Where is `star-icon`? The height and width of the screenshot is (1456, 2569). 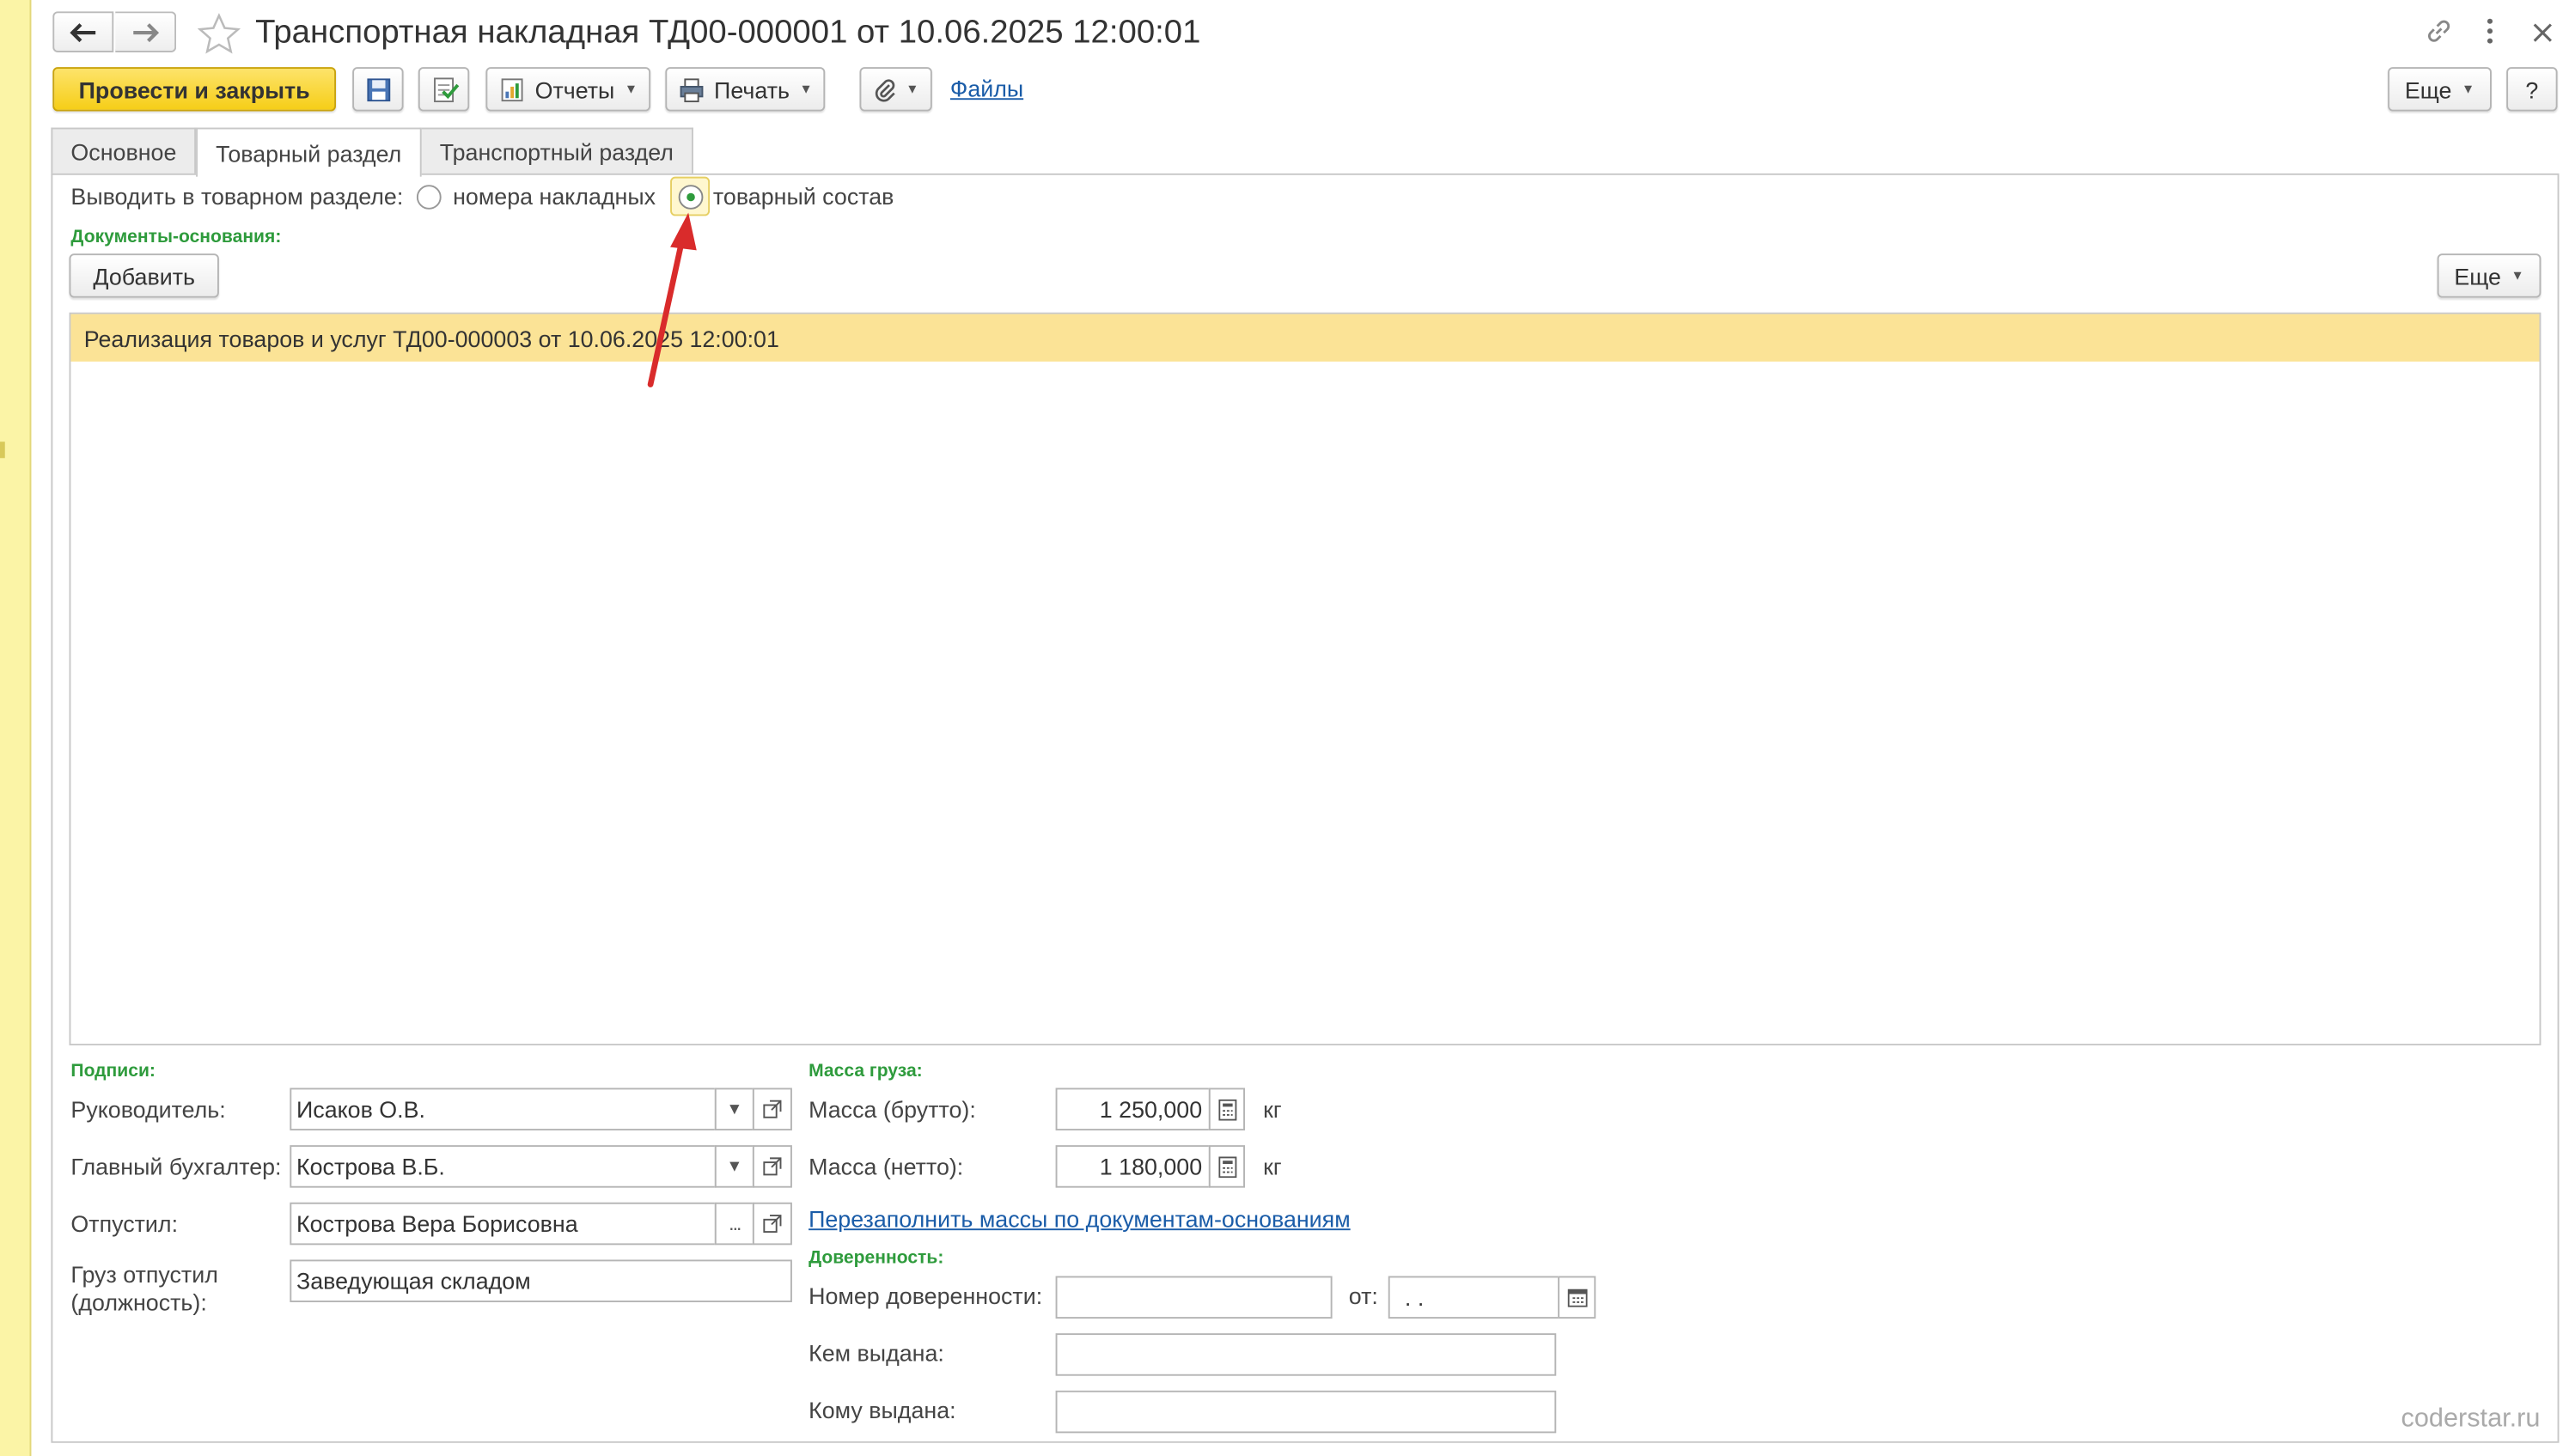 star-icon is located at coordinates (219, 33).